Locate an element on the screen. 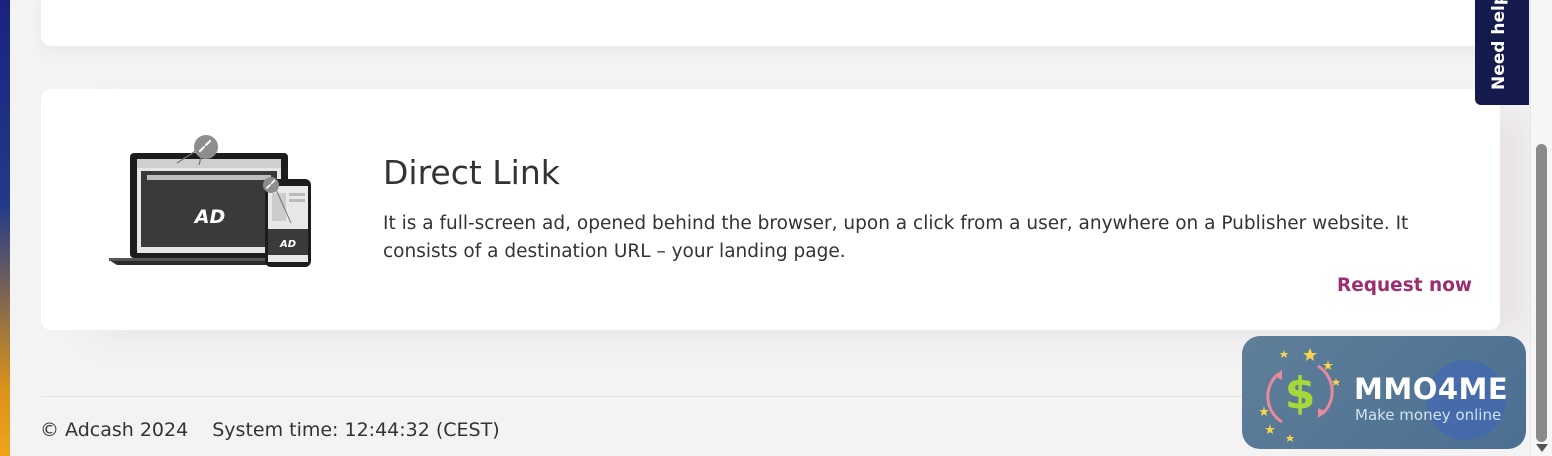 Image resolution: width=1552 pixels, height=456 pixels. card-title: Direct Link is located at coordinates (471, 172).